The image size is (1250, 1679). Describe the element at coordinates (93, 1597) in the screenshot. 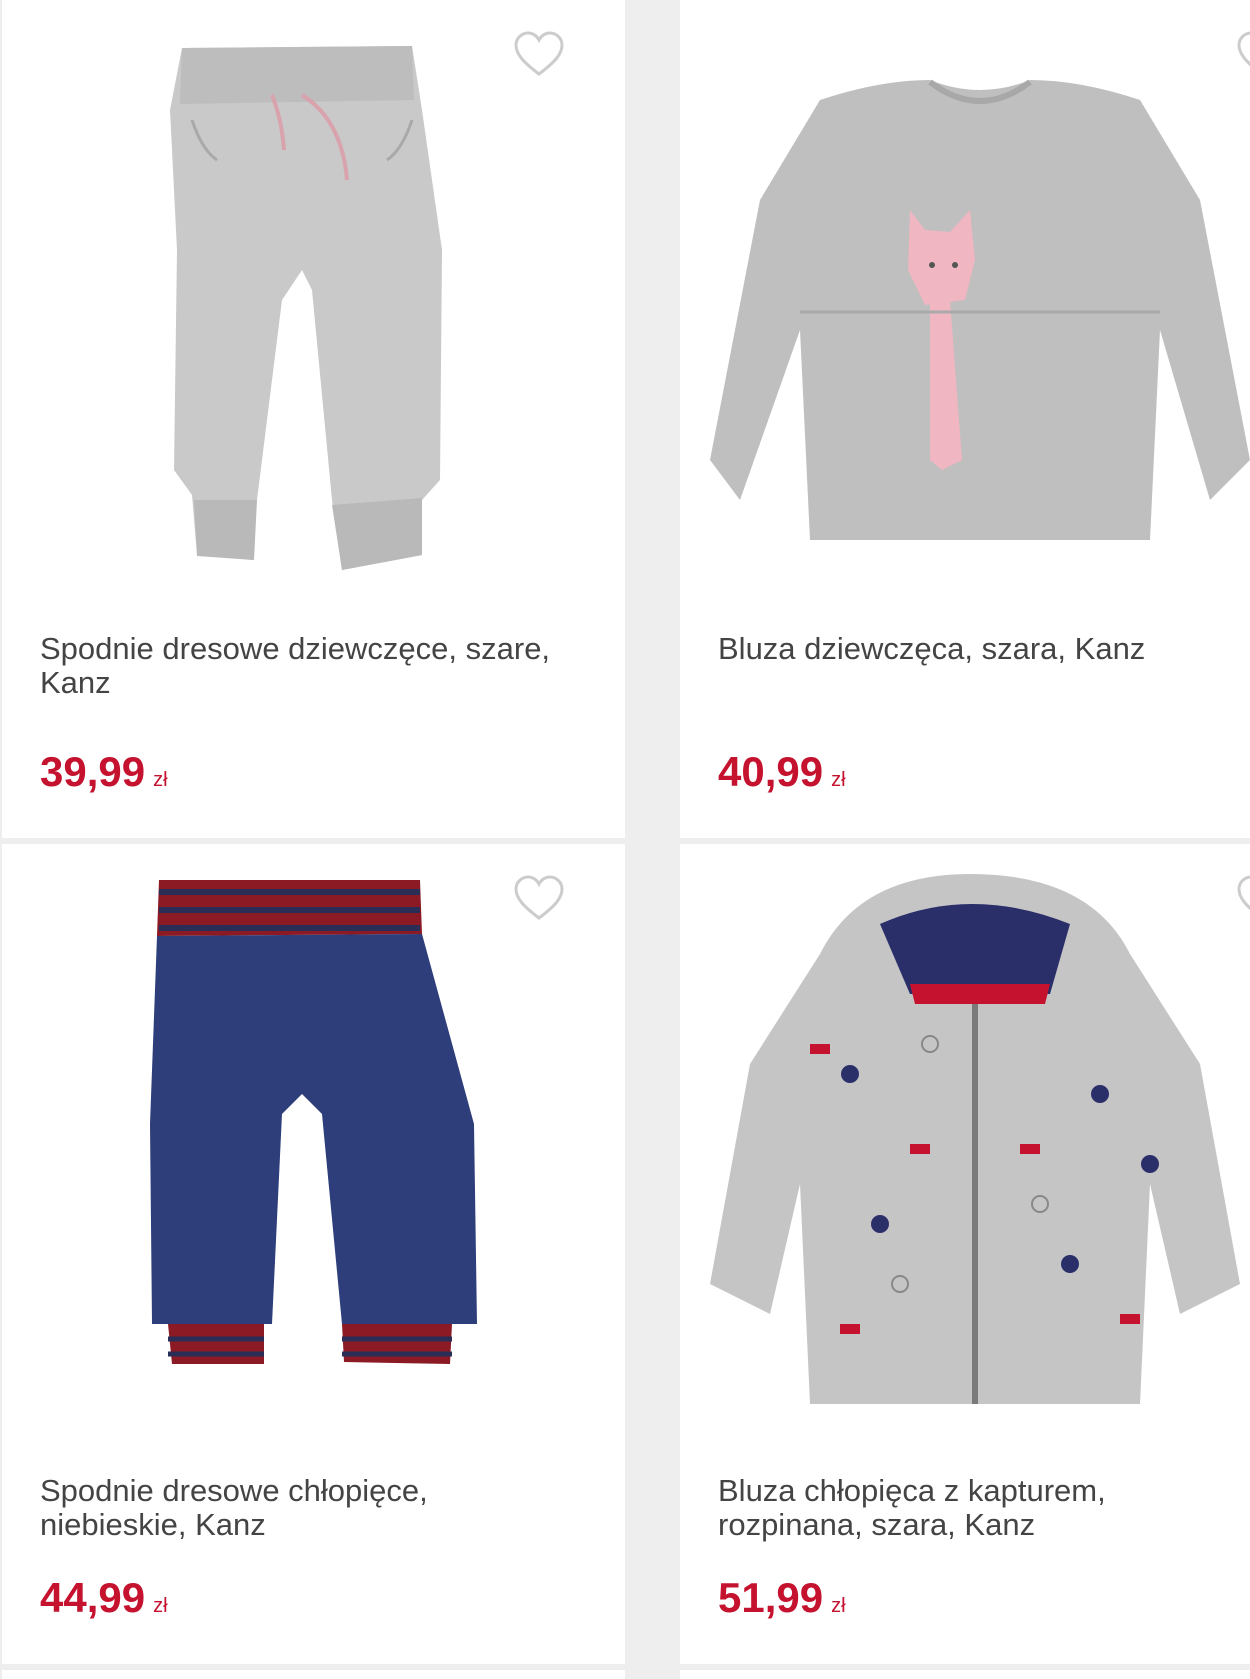

I see `price-value: 44,99` at that location.